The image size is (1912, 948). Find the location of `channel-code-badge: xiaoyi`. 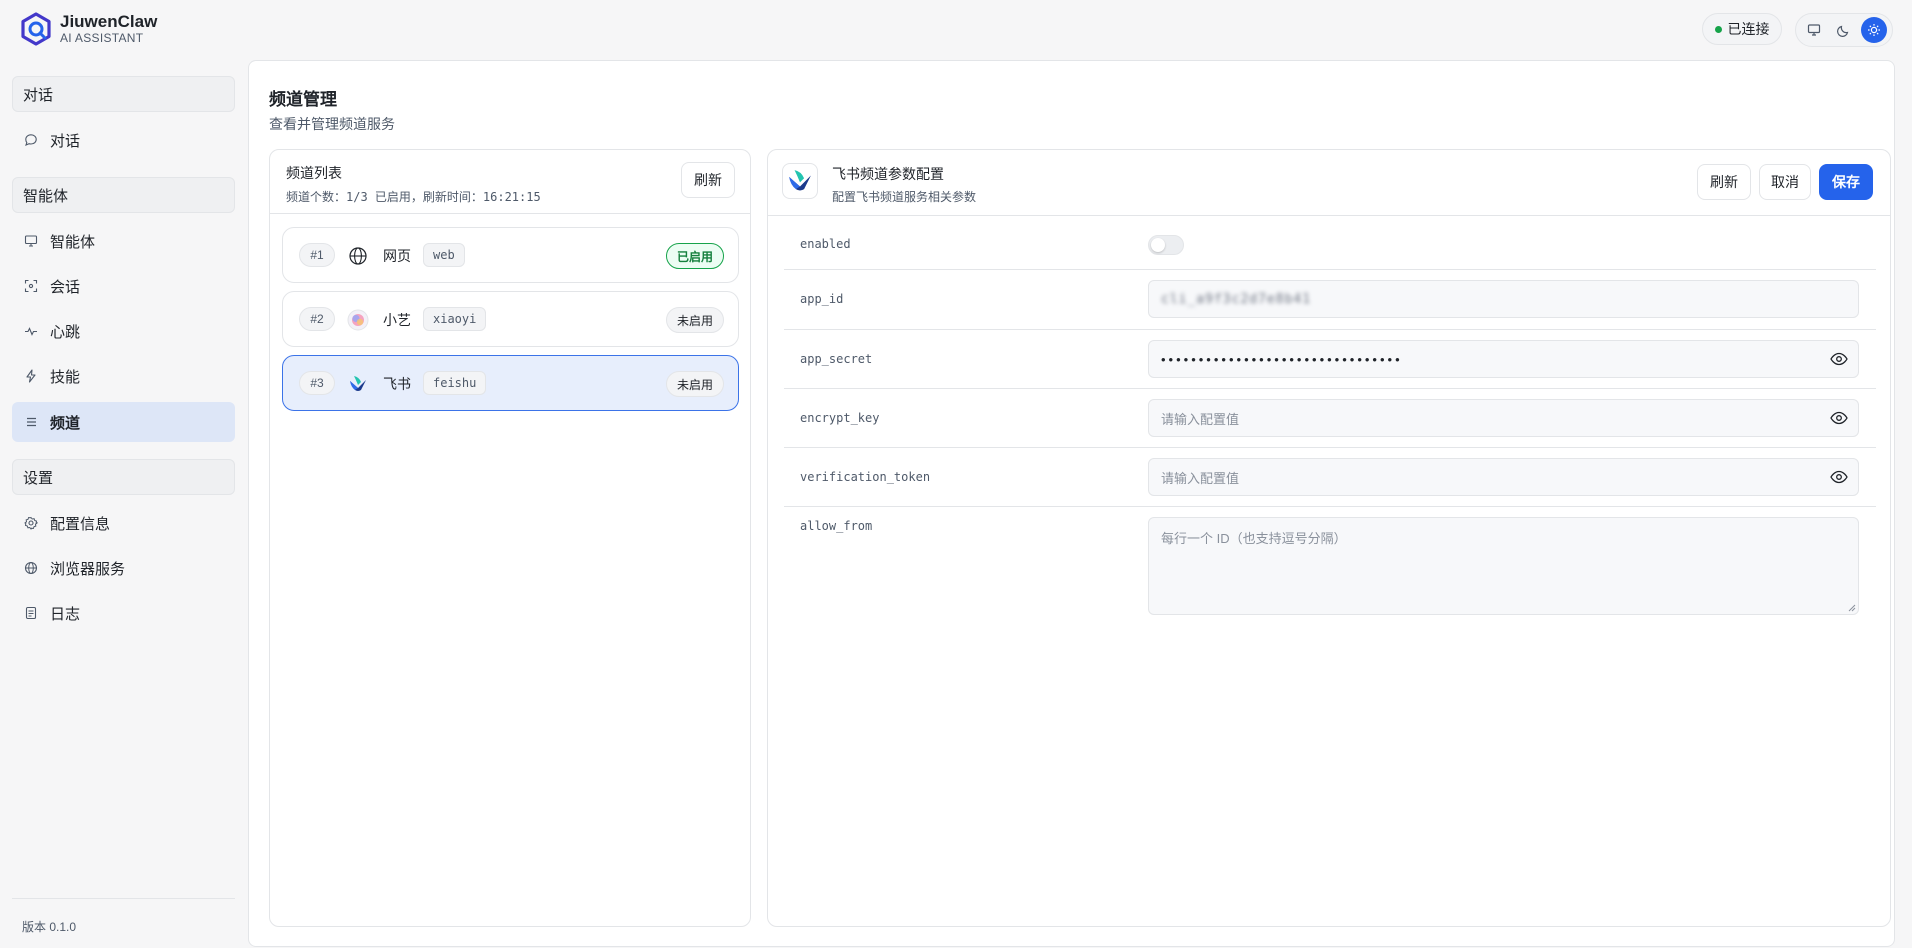

channel-code-badge: xiaoyi is located at coordinates (455, 319).